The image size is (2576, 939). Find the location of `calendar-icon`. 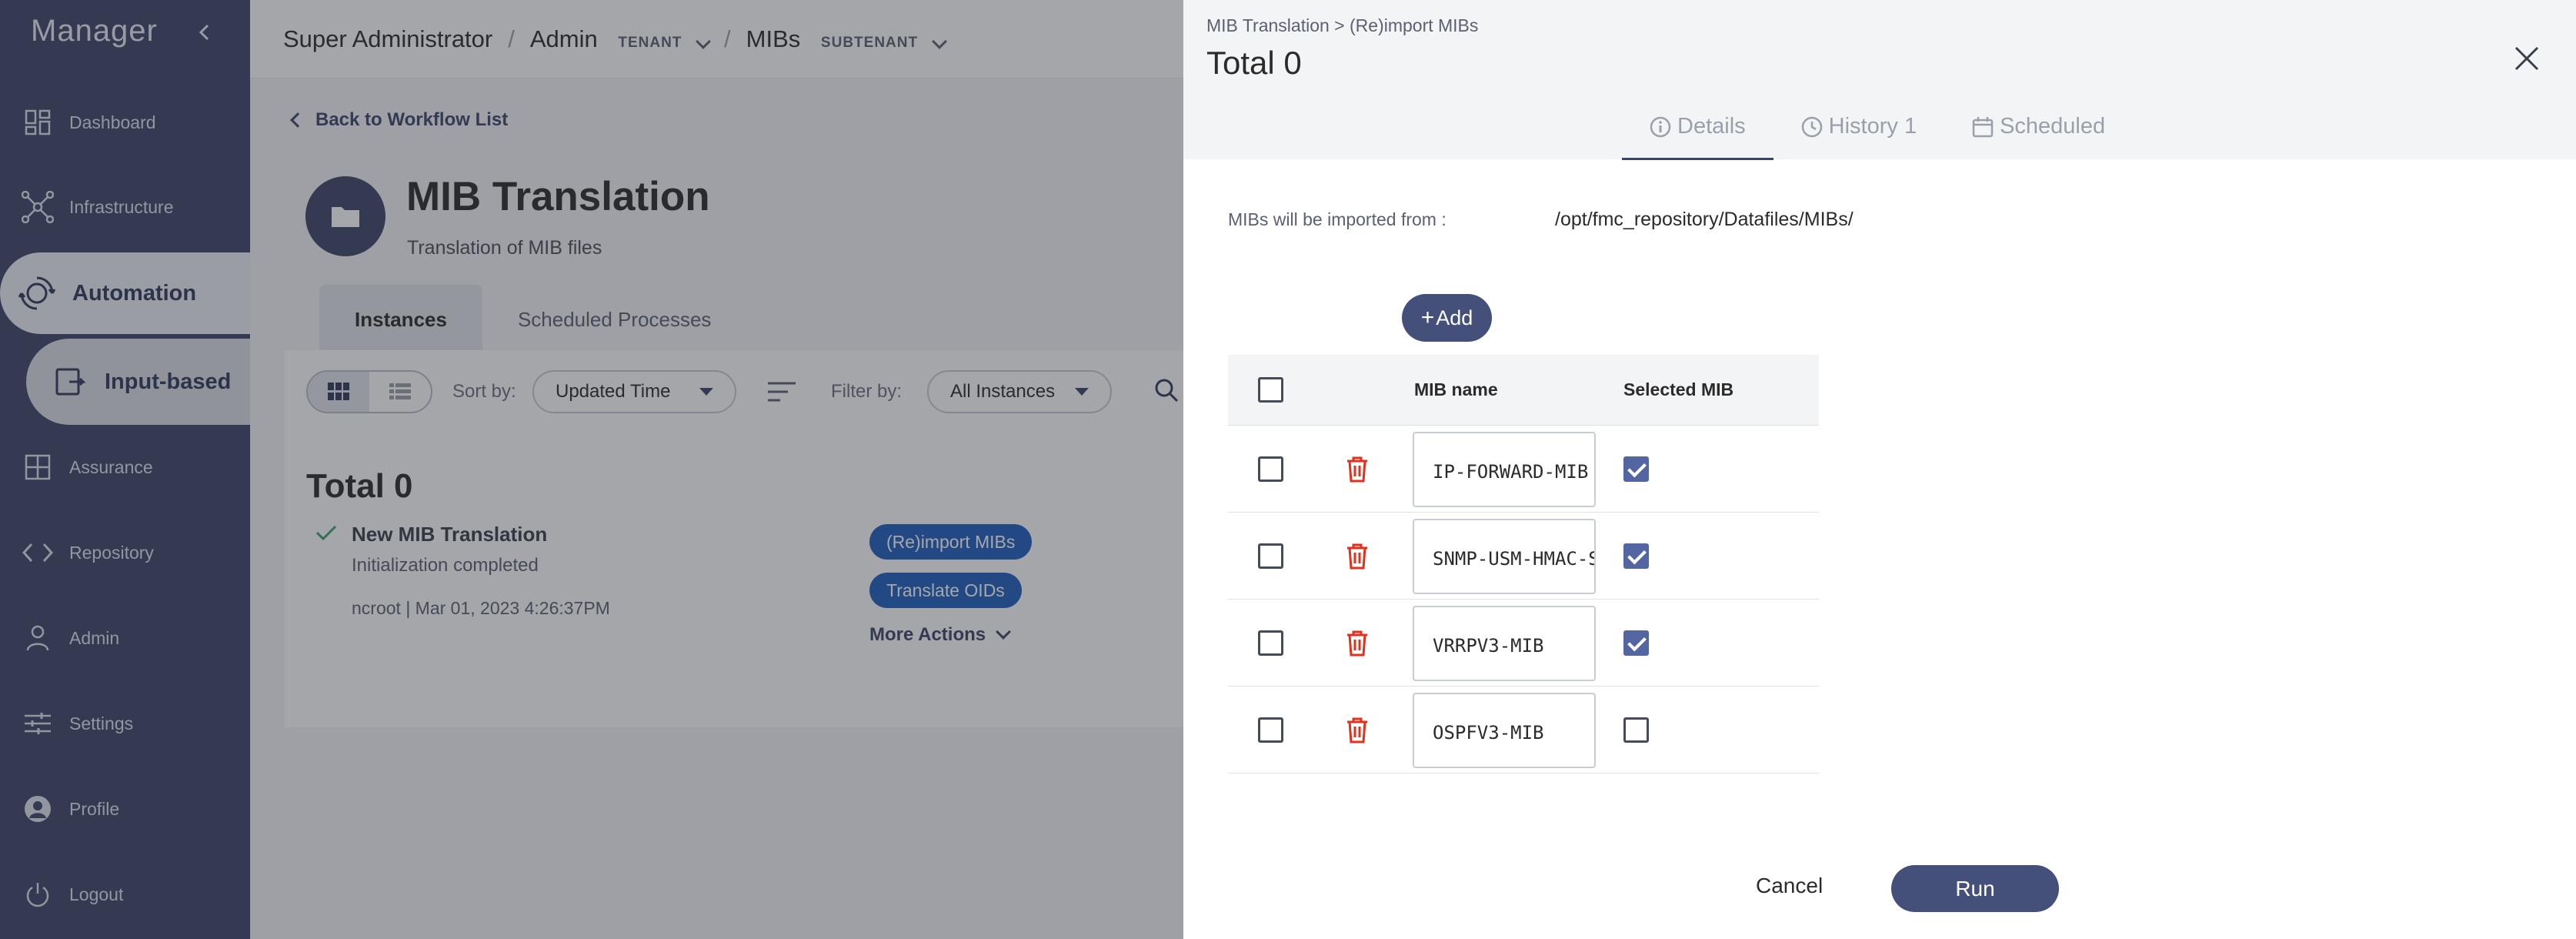

calendar-icon is located at coordinates (1983, 127).